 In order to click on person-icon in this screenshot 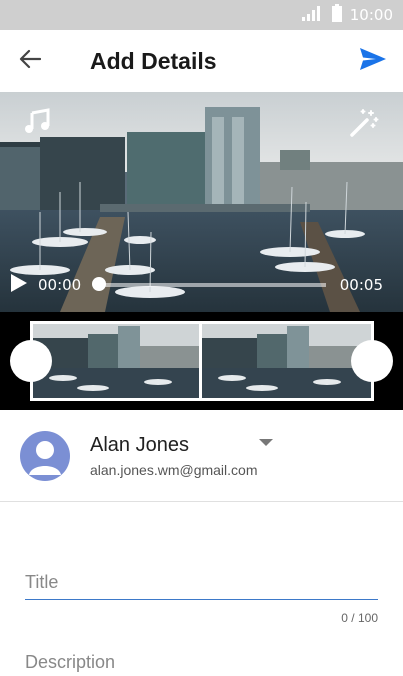, I will do `click(45, 457)`.